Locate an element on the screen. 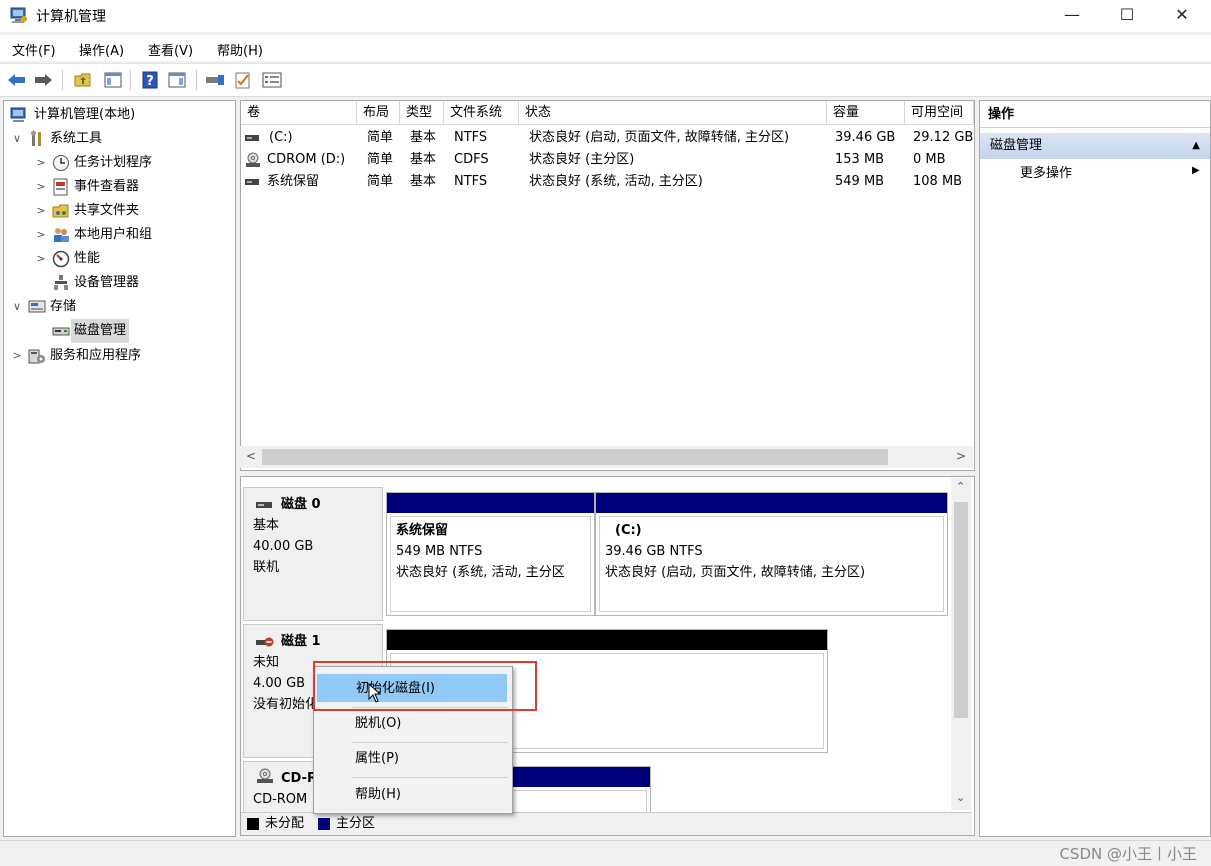  horizontal-scrollbar: < > is located at coordinates (606, 457).